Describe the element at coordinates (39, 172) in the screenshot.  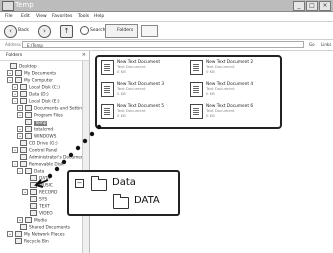
I see `tree-item-label: Data` at that location.